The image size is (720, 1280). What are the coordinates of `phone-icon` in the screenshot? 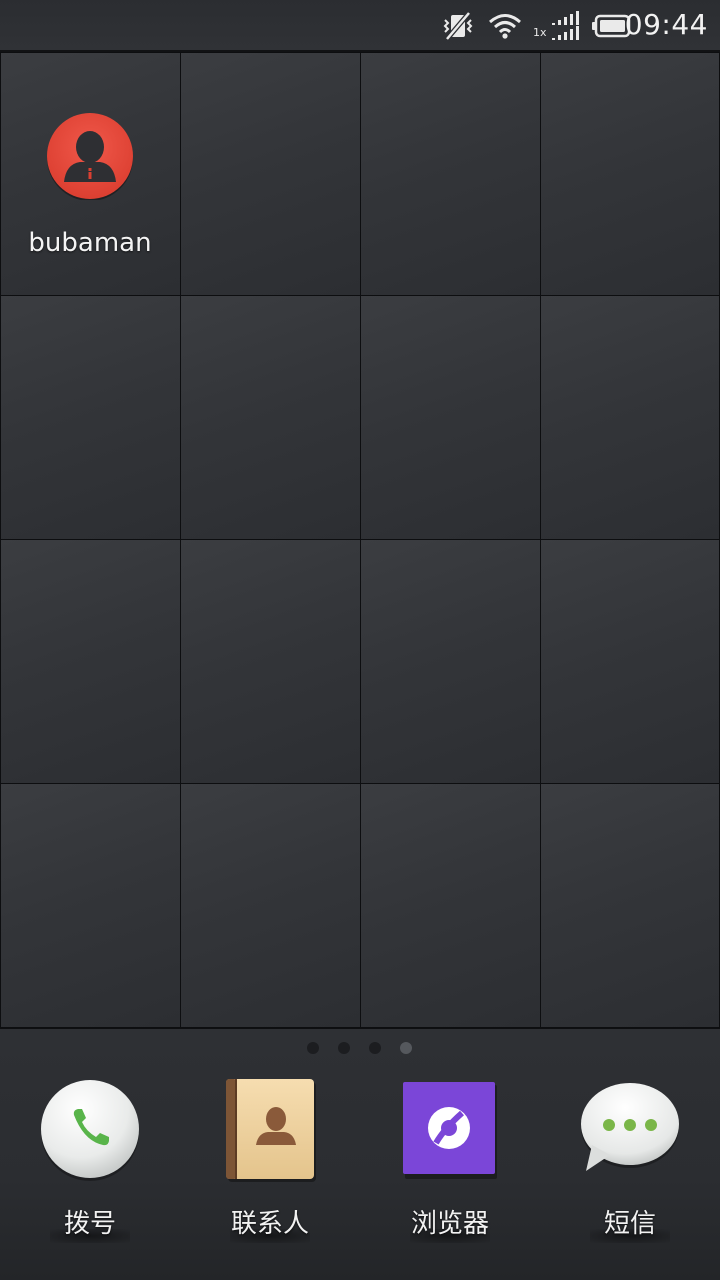 It's located at (90, 1131).